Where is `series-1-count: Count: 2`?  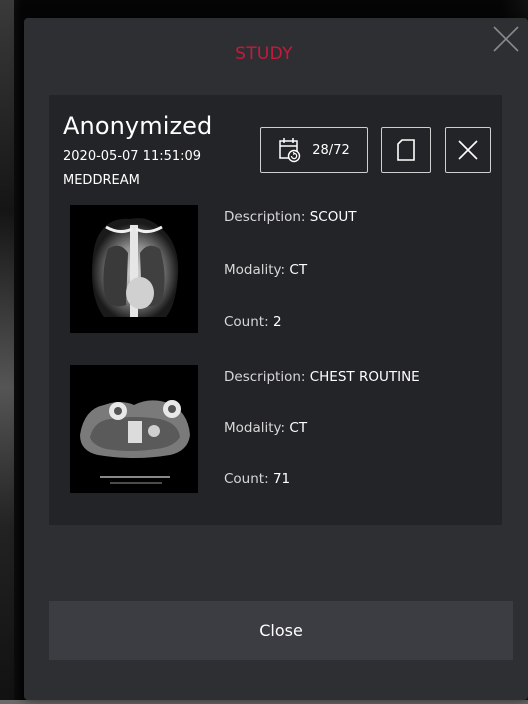 series-1-count: Count: 2 is located at coordinates (253, 322).